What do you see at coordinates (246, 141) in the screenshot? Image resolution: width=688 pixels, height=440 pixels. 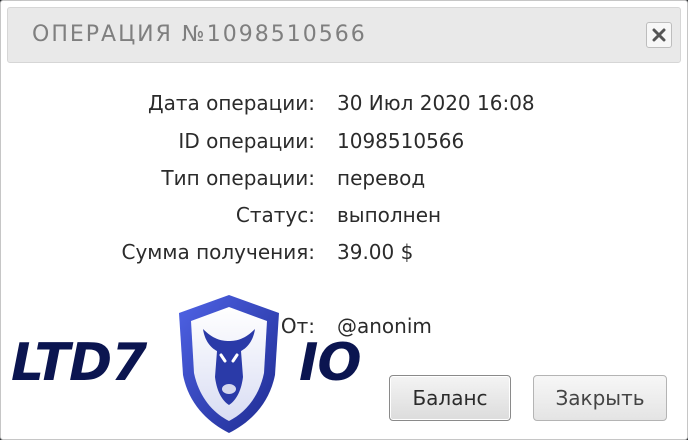 I see `detail-label: ID операции:` at bounding box center [246, 141].